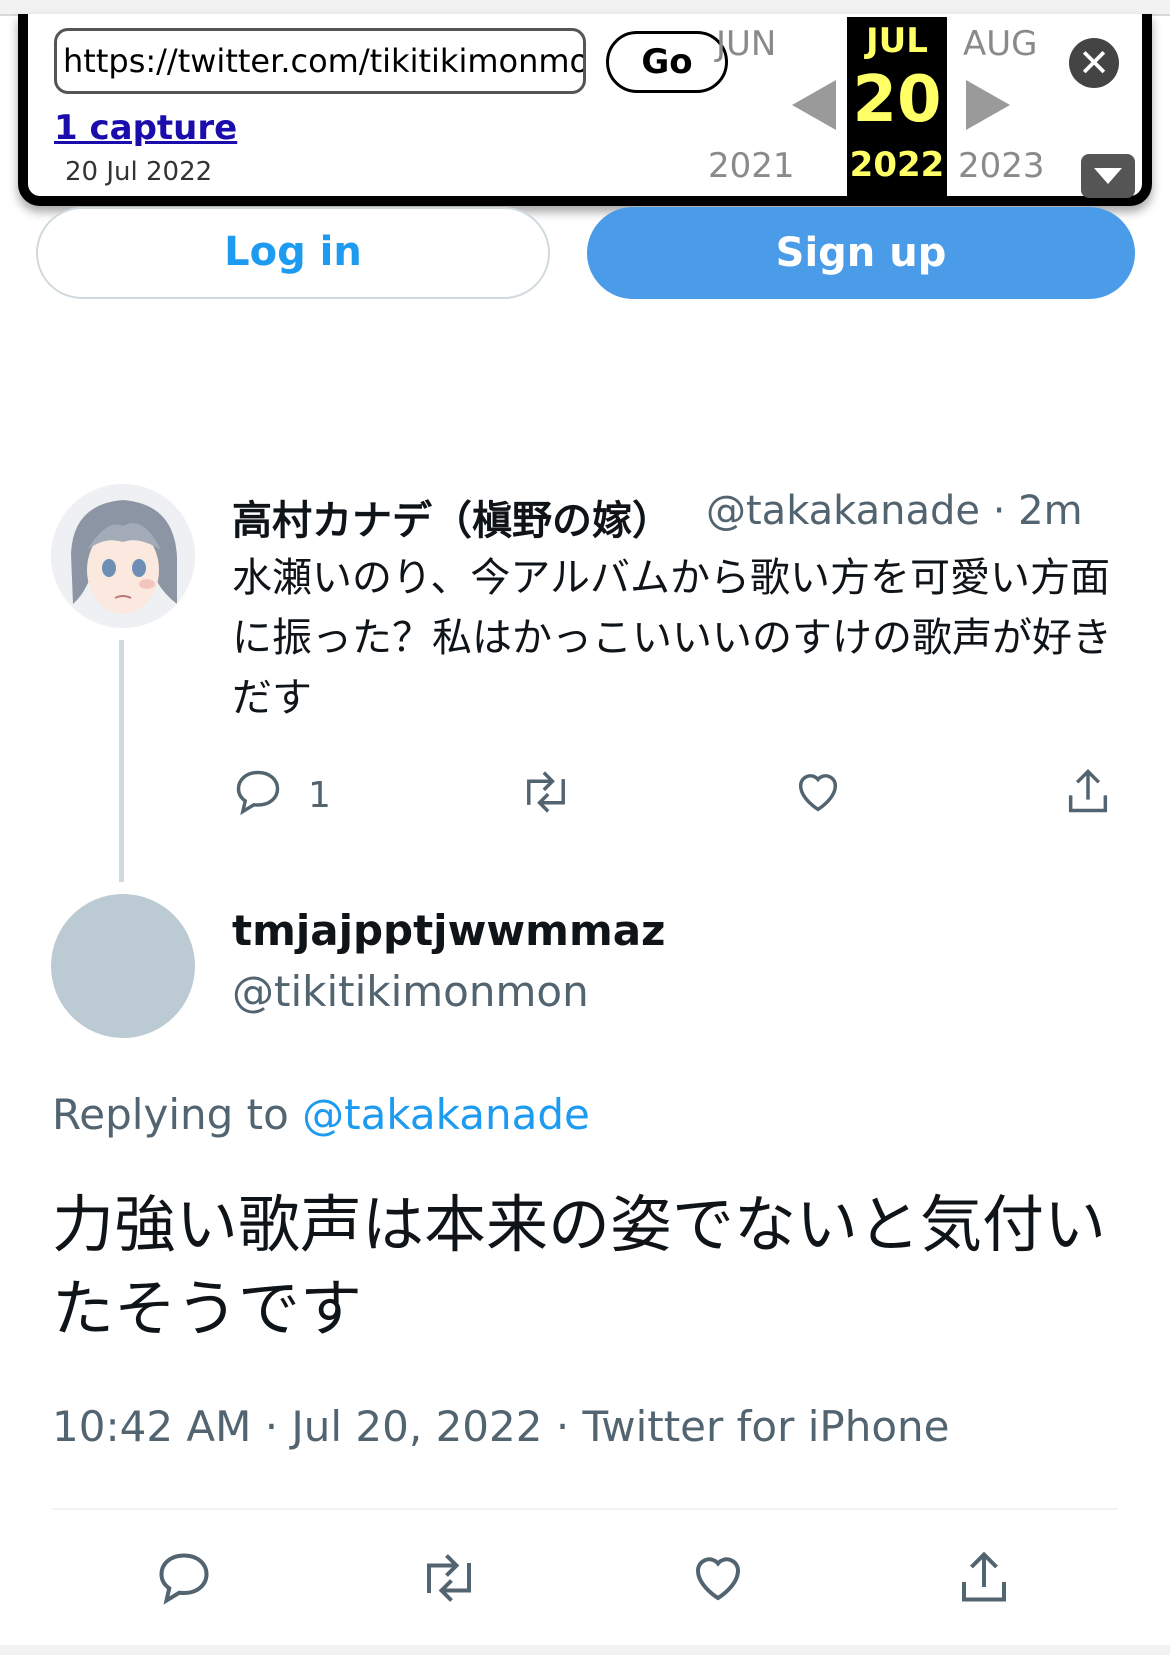 The image size is (1170, 1655). I want to click on replying-to: Replying to @takakanade, so click(321, 1114).